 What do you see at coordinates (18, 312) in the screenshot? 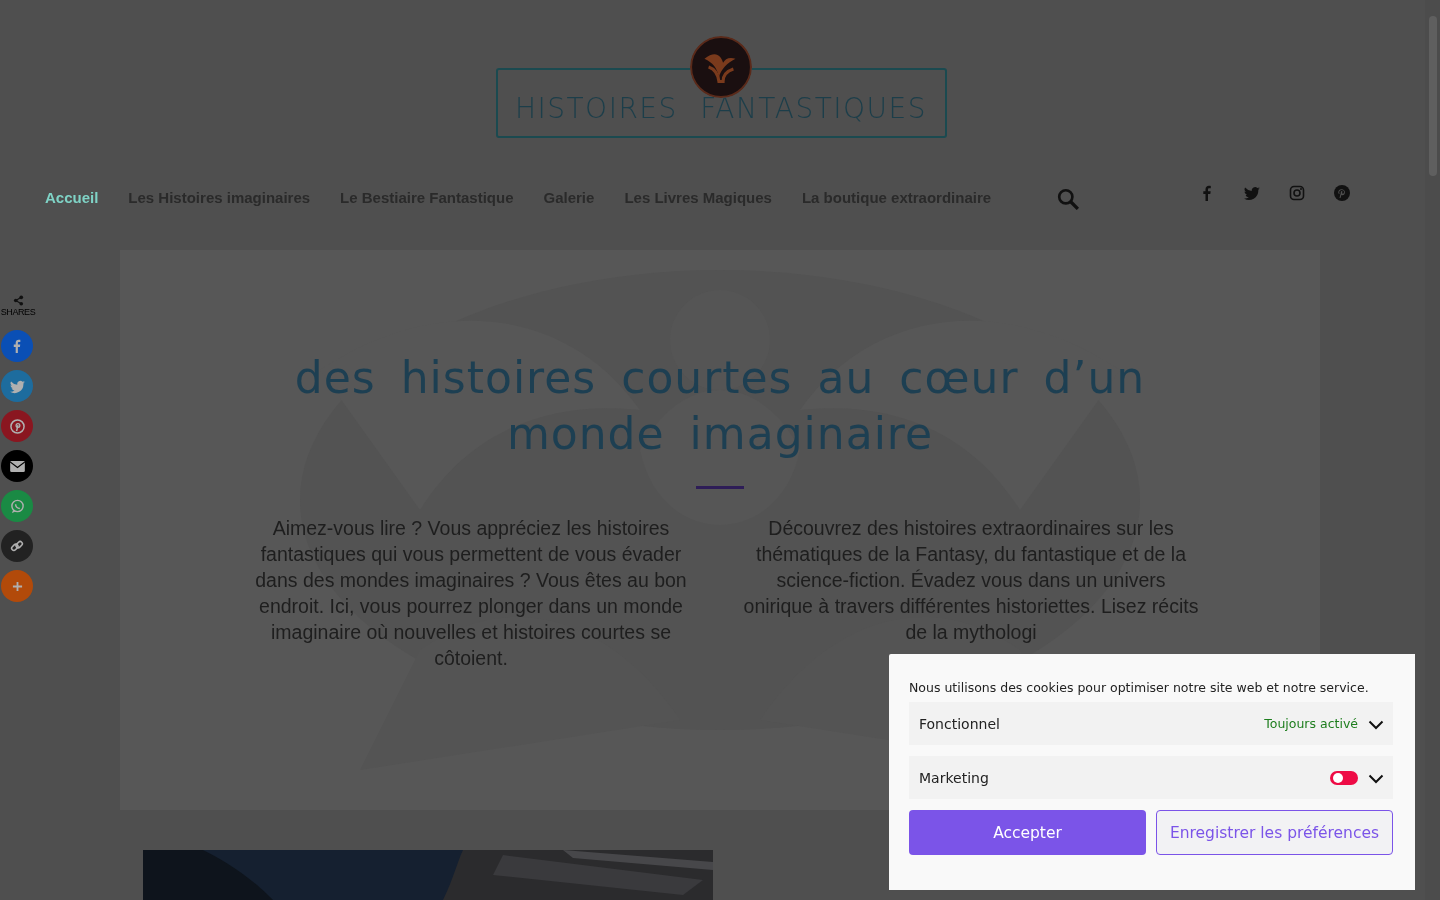
I see `shares-label: SHARES` at bounding box center [18, 312].